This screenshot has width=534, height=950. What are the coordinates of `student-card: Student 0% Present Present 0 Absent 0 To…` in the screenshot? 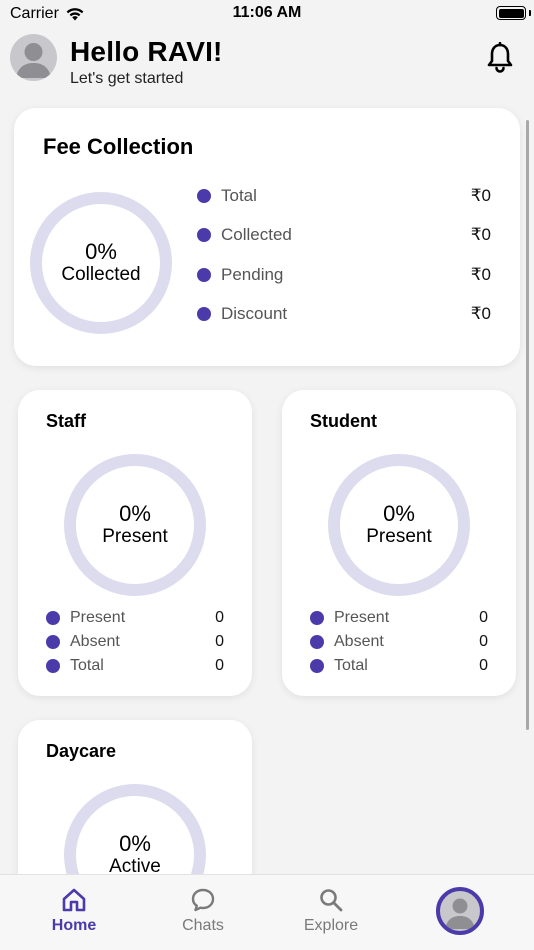 It's located at (399, 543).